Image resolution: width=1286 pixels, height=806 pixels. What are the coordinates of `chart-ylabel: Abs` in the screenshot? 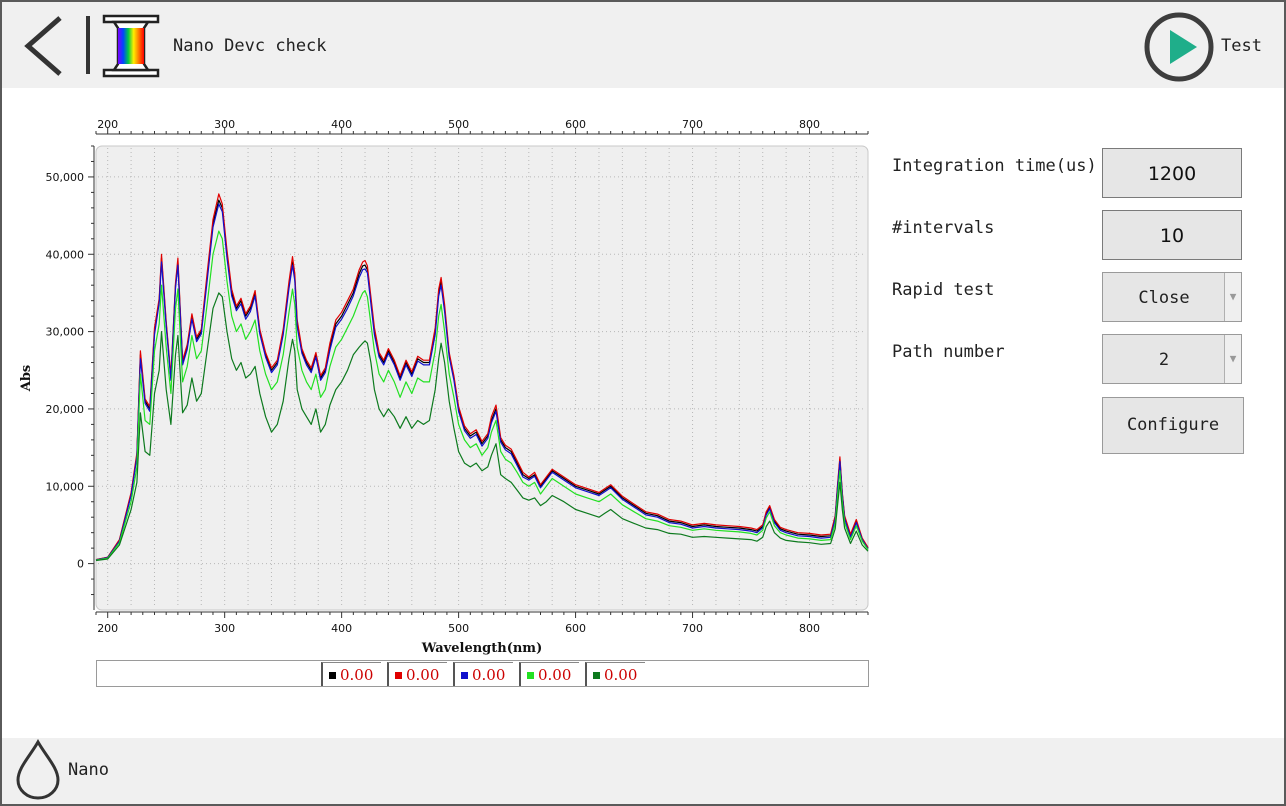 It's located at (26, 379).